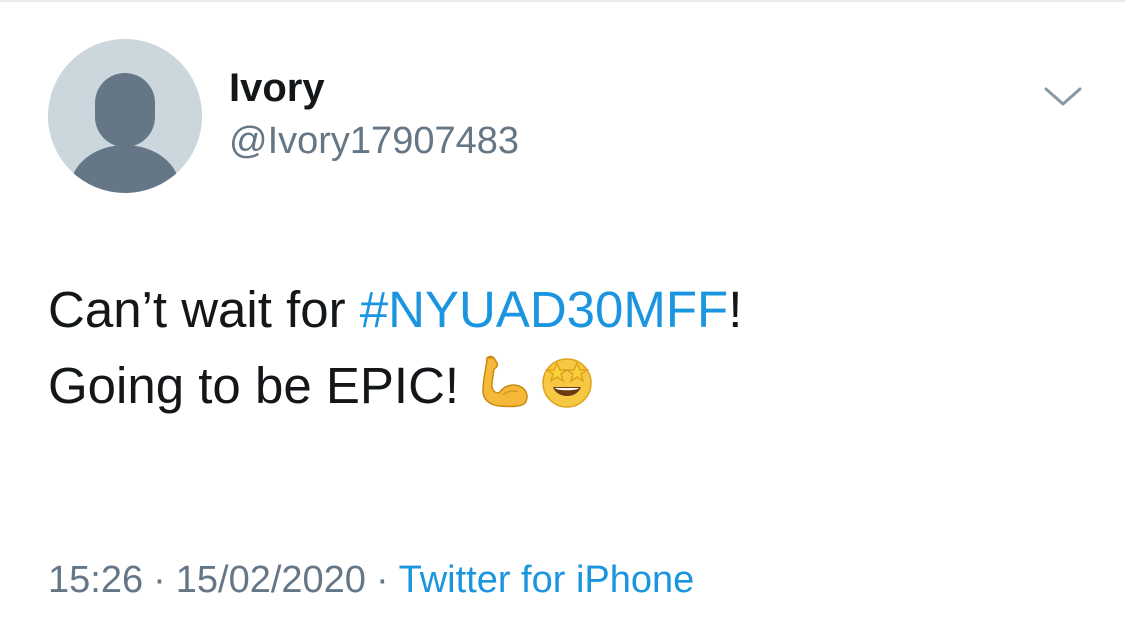 The image size is (1125, 635). I want to click on hashtag-link: #NYUAD30MFF, so click(544, 309).